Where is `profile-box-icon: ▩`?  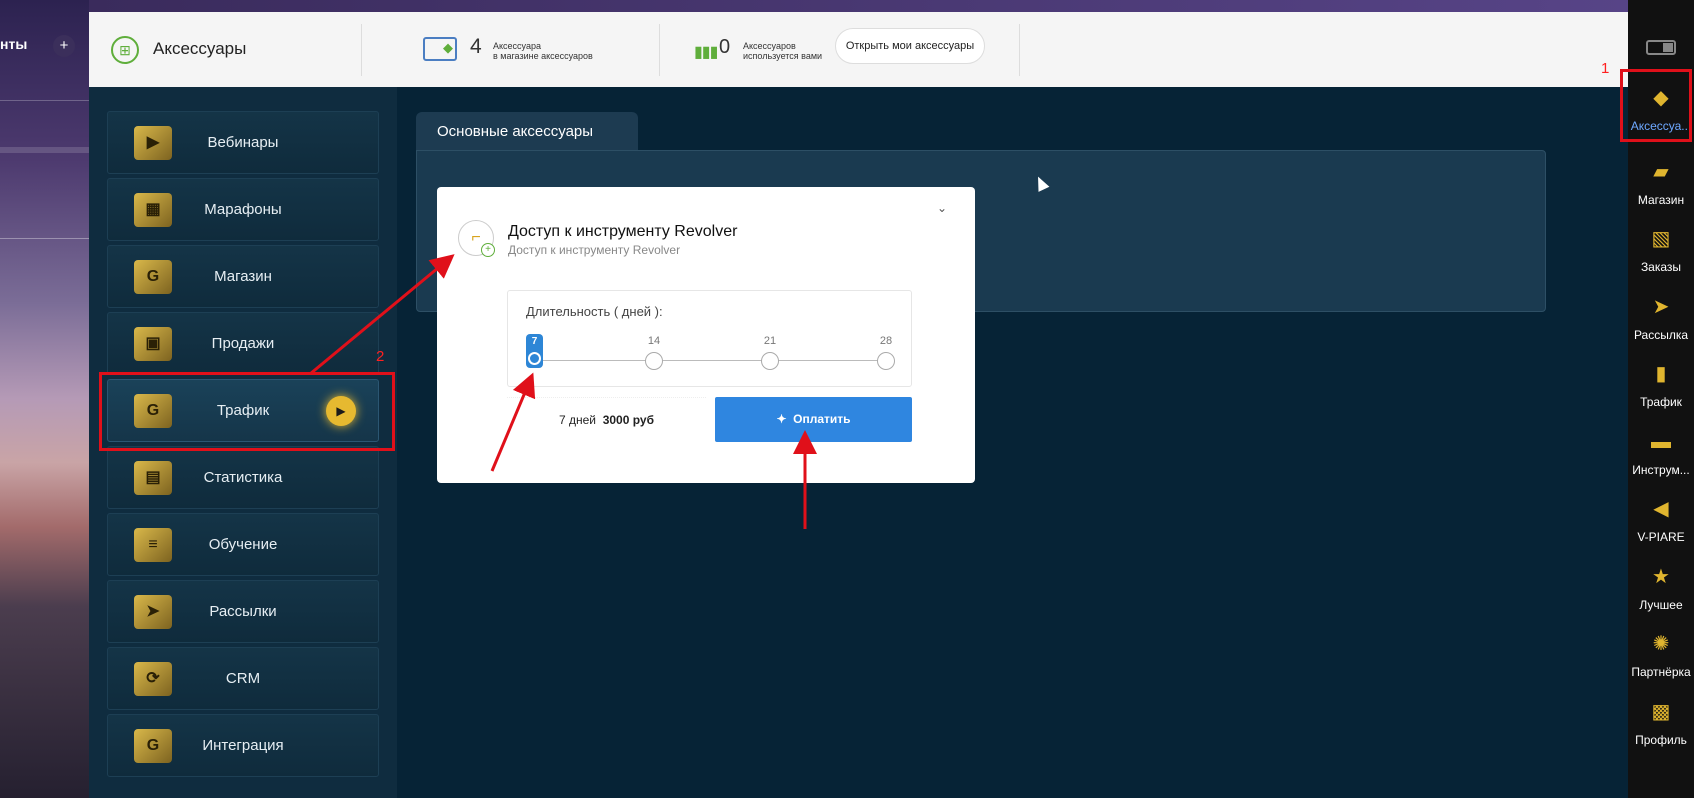
profile-box-icon: ▩ is located at coordinates (1661, 712).